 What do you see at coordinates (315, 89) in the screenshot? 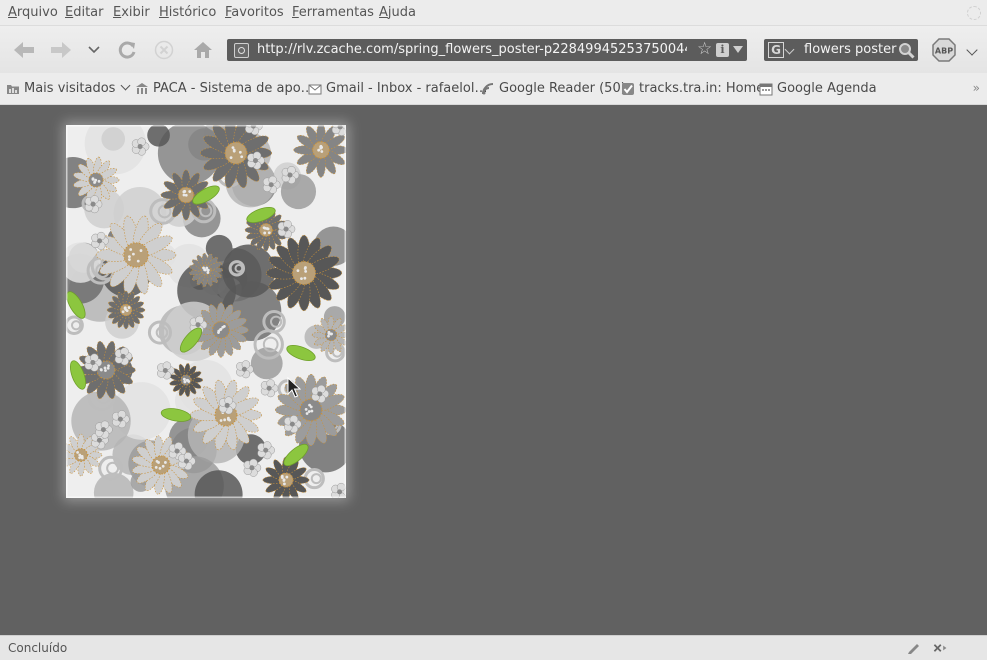
I see `mail-icon` at bounding box center [315, 89].